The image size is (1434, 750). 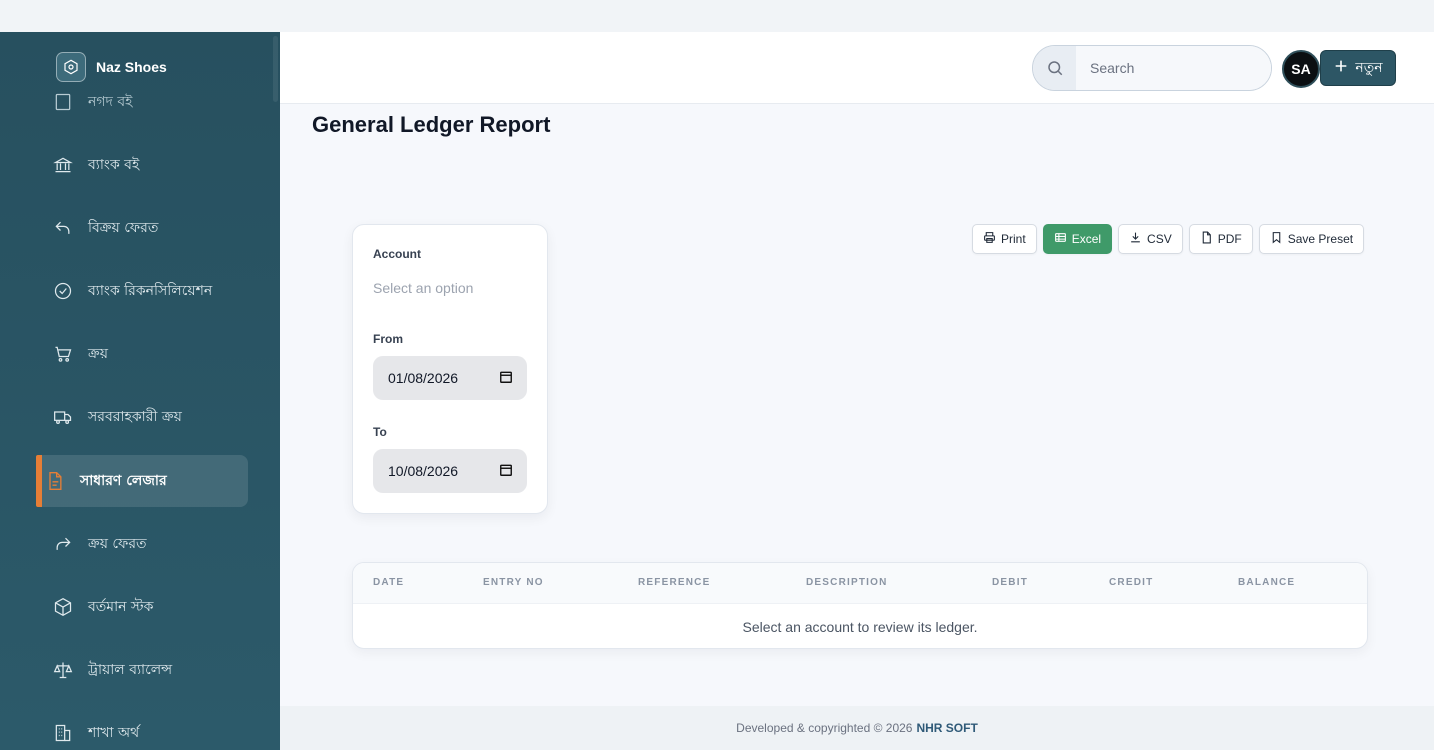 What do you see at coordinates (1135, 239) in the screenshot?
I see `download-icon` at bounding box center [1135, 239].